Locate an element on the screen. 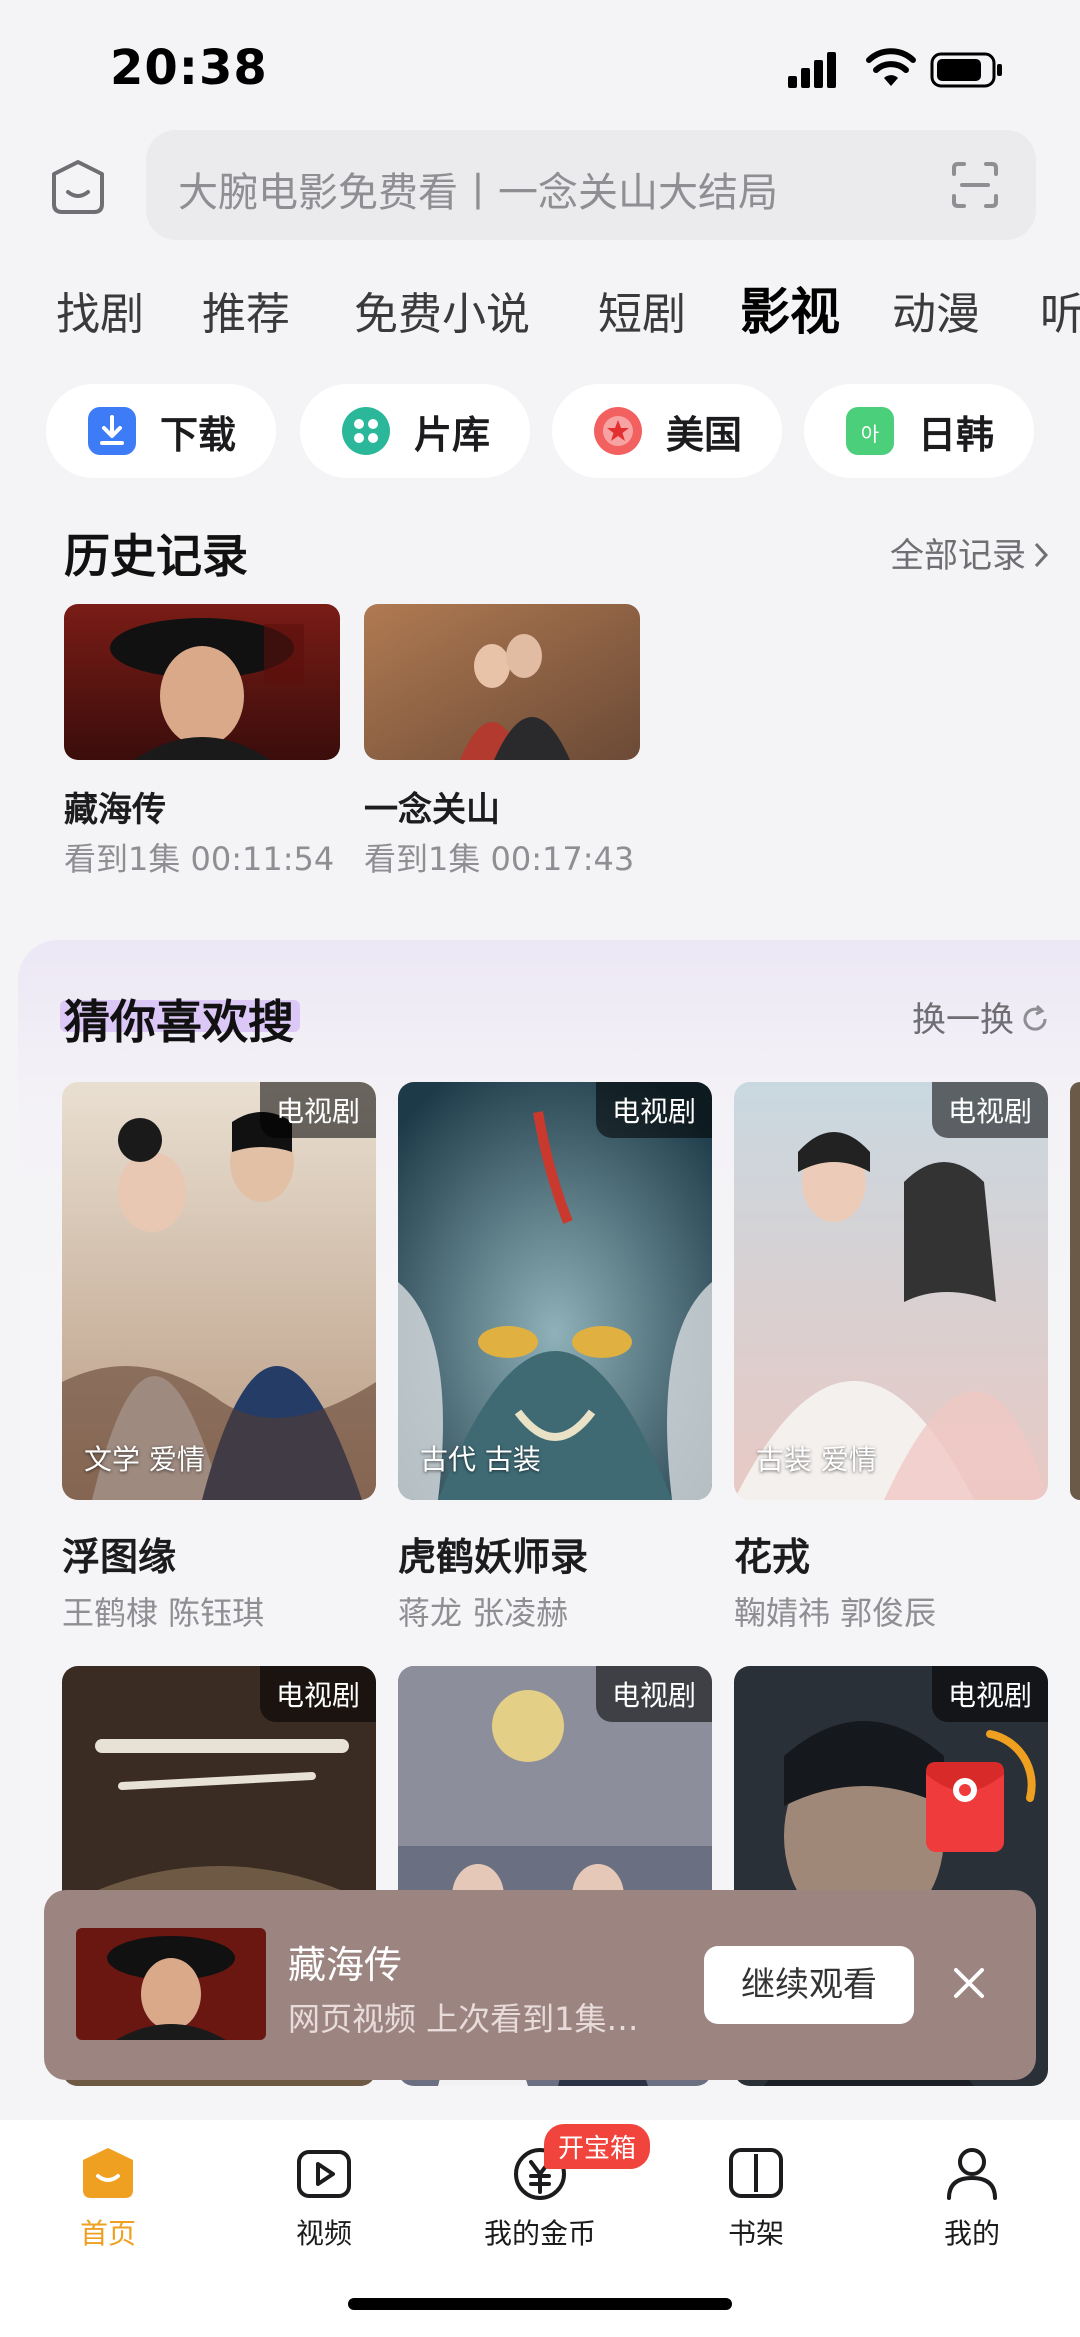 This screenshot has width=1080, height=2337. search-bar: 大腕电影免费看丨一念关山大结局 is located at coordinates (591, 185).